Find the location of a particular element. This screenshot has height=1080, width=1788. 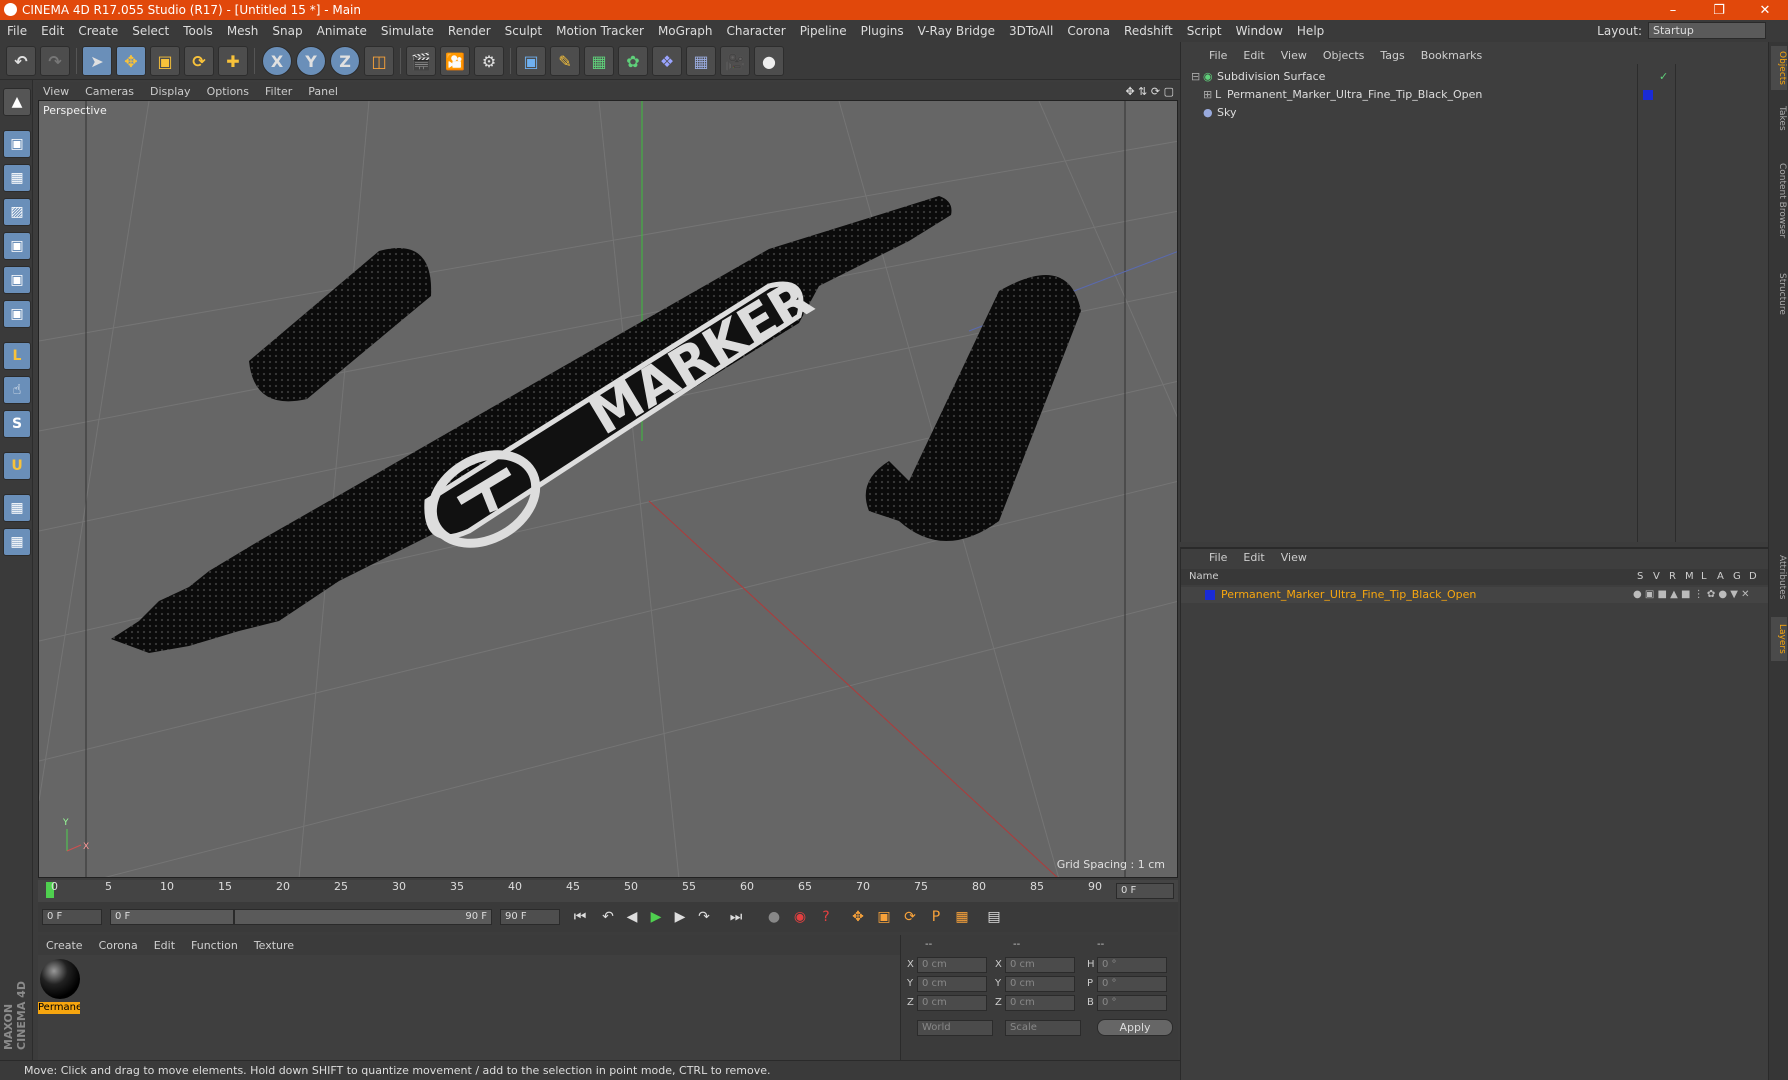

record-keys-icon: ● is located at coordinates (774, 917).